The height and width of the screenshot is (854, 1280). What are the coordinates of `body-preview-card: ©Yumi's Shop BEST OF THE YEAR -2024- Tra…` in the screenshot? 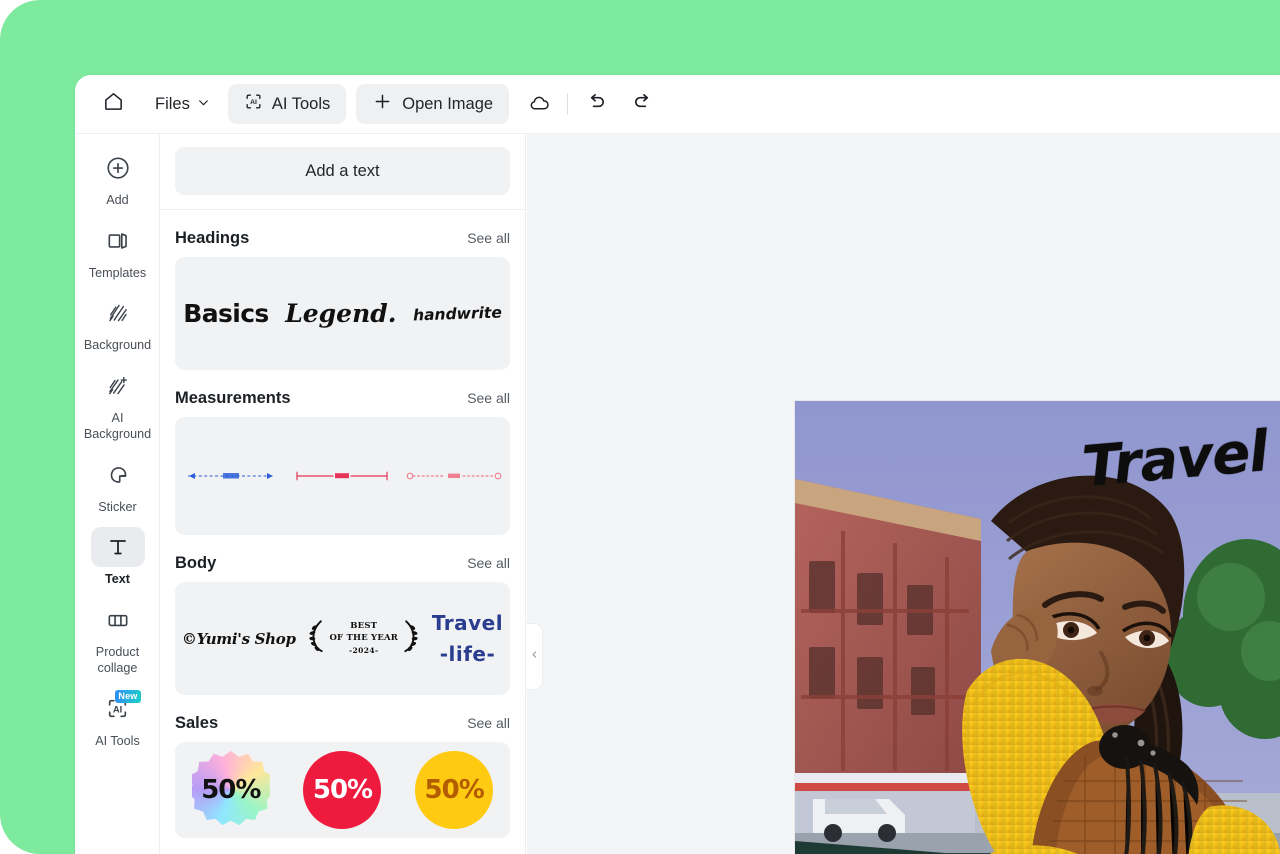 It's located at (342, 638).